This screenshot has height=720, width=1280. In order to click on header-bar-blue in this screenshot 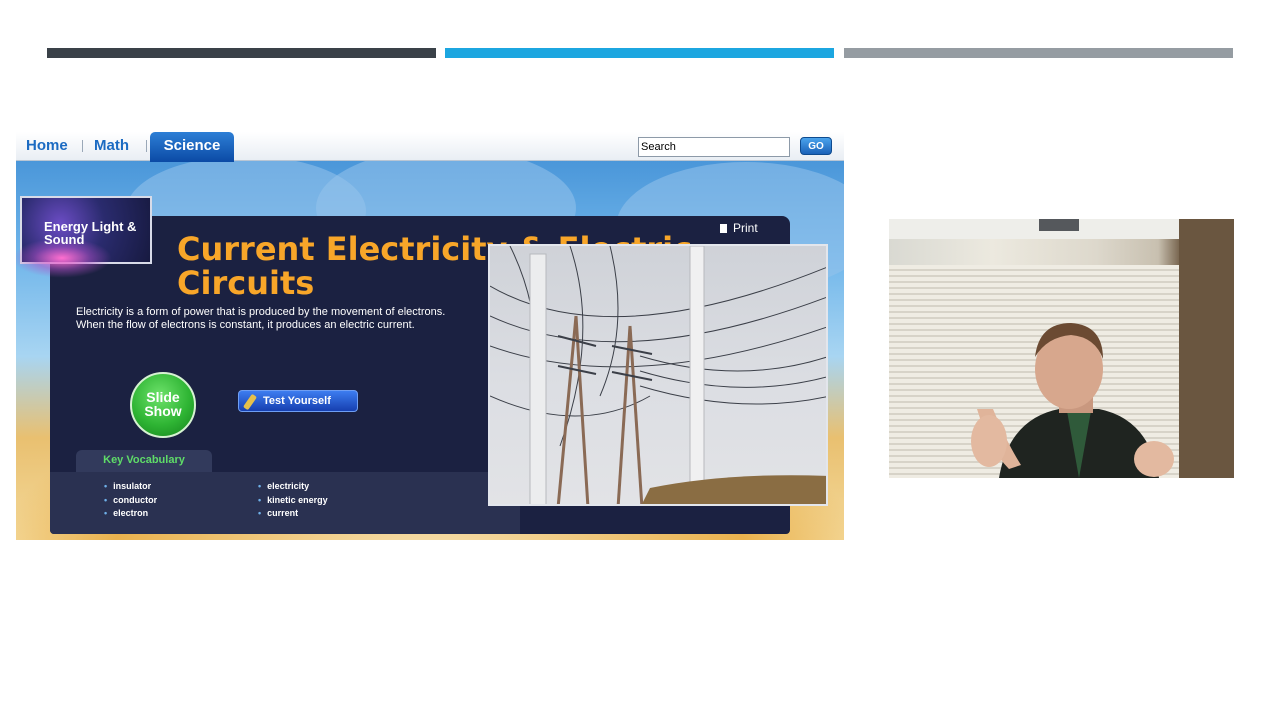, I will do `click(639, 53)`.